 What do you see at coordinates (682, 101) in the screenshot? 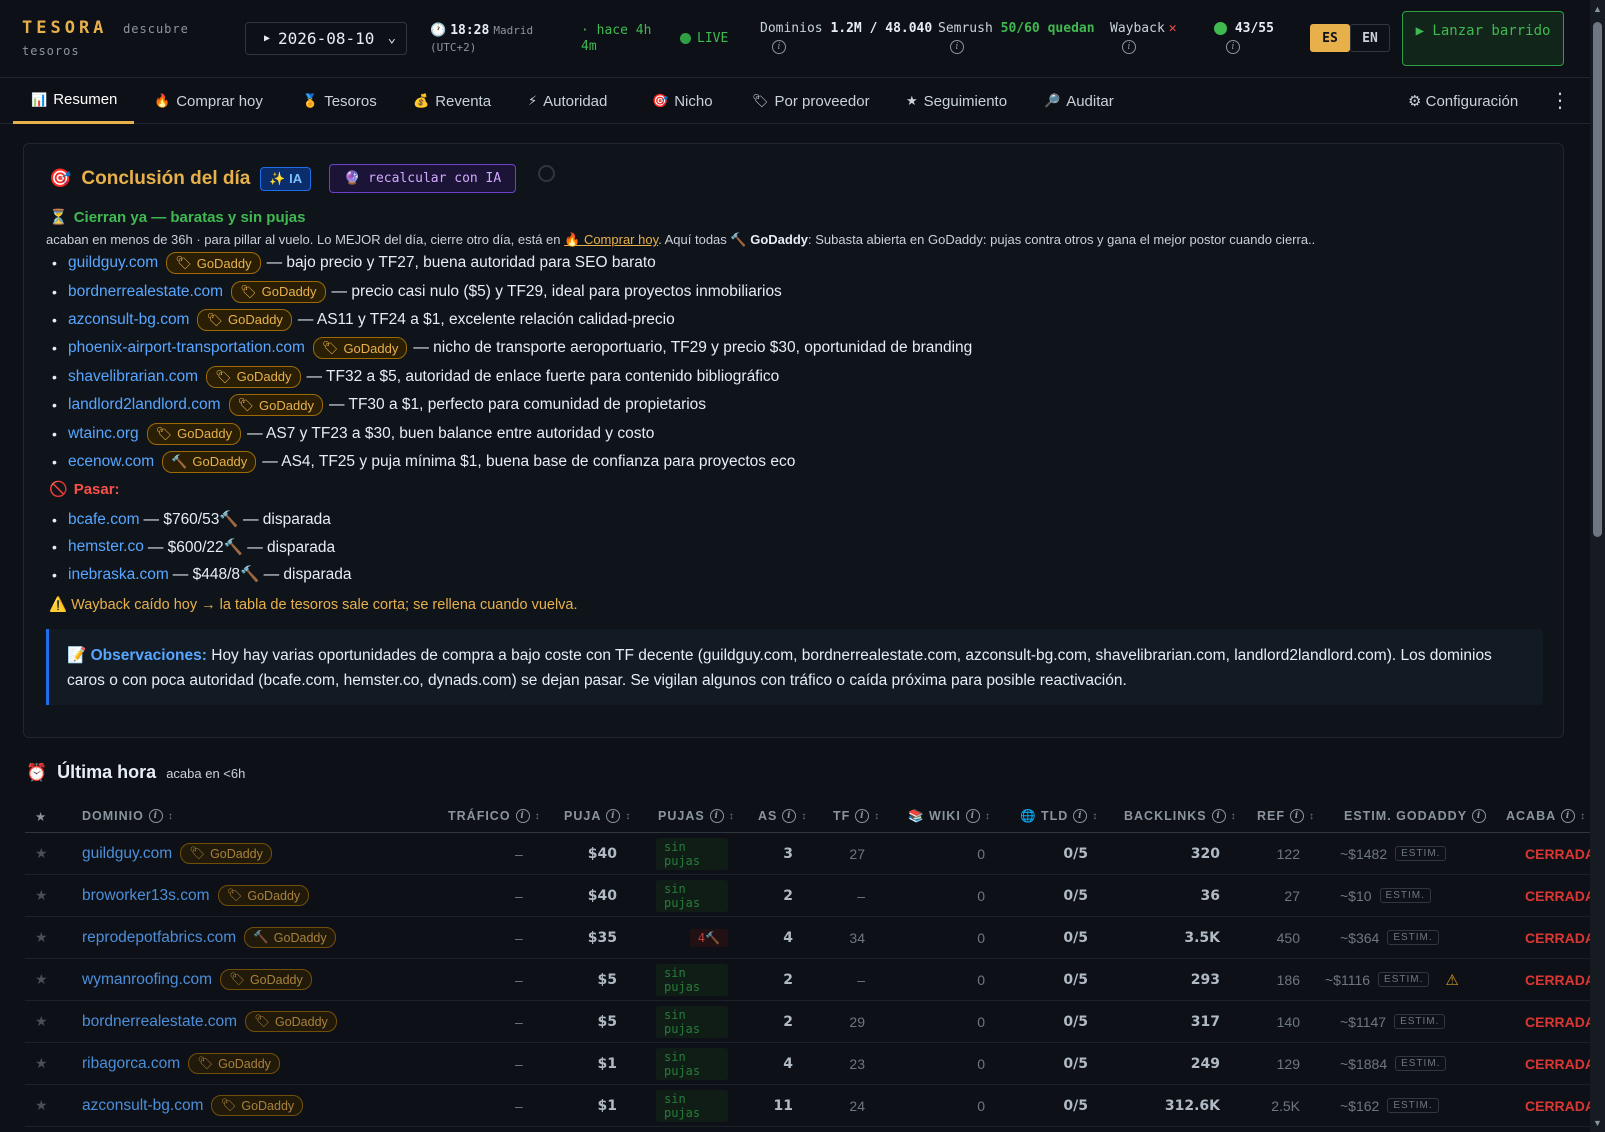
I see `tab-nicho: 🎯 Nicho` at bounding box center [682, 101].